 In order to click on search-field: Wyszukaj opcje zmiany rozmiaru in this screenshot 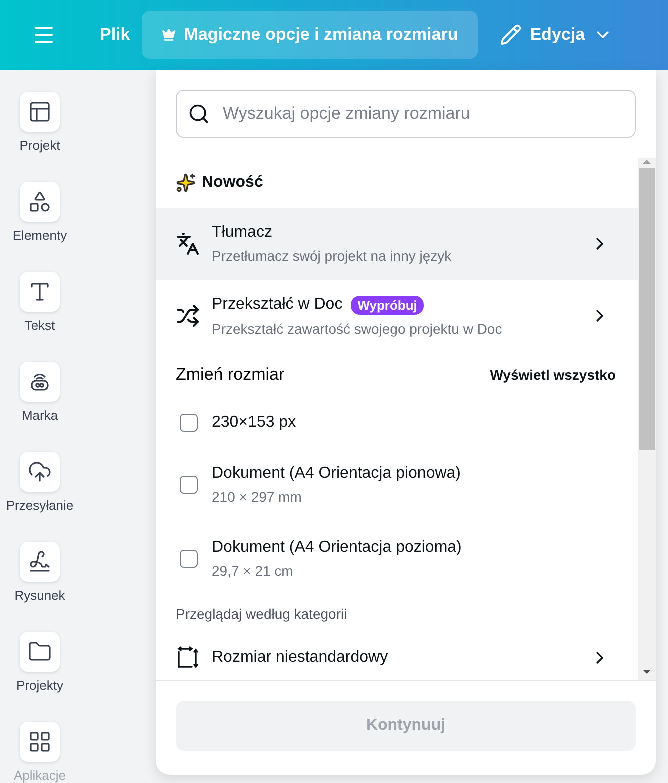, I will do `click(406, 114)`.